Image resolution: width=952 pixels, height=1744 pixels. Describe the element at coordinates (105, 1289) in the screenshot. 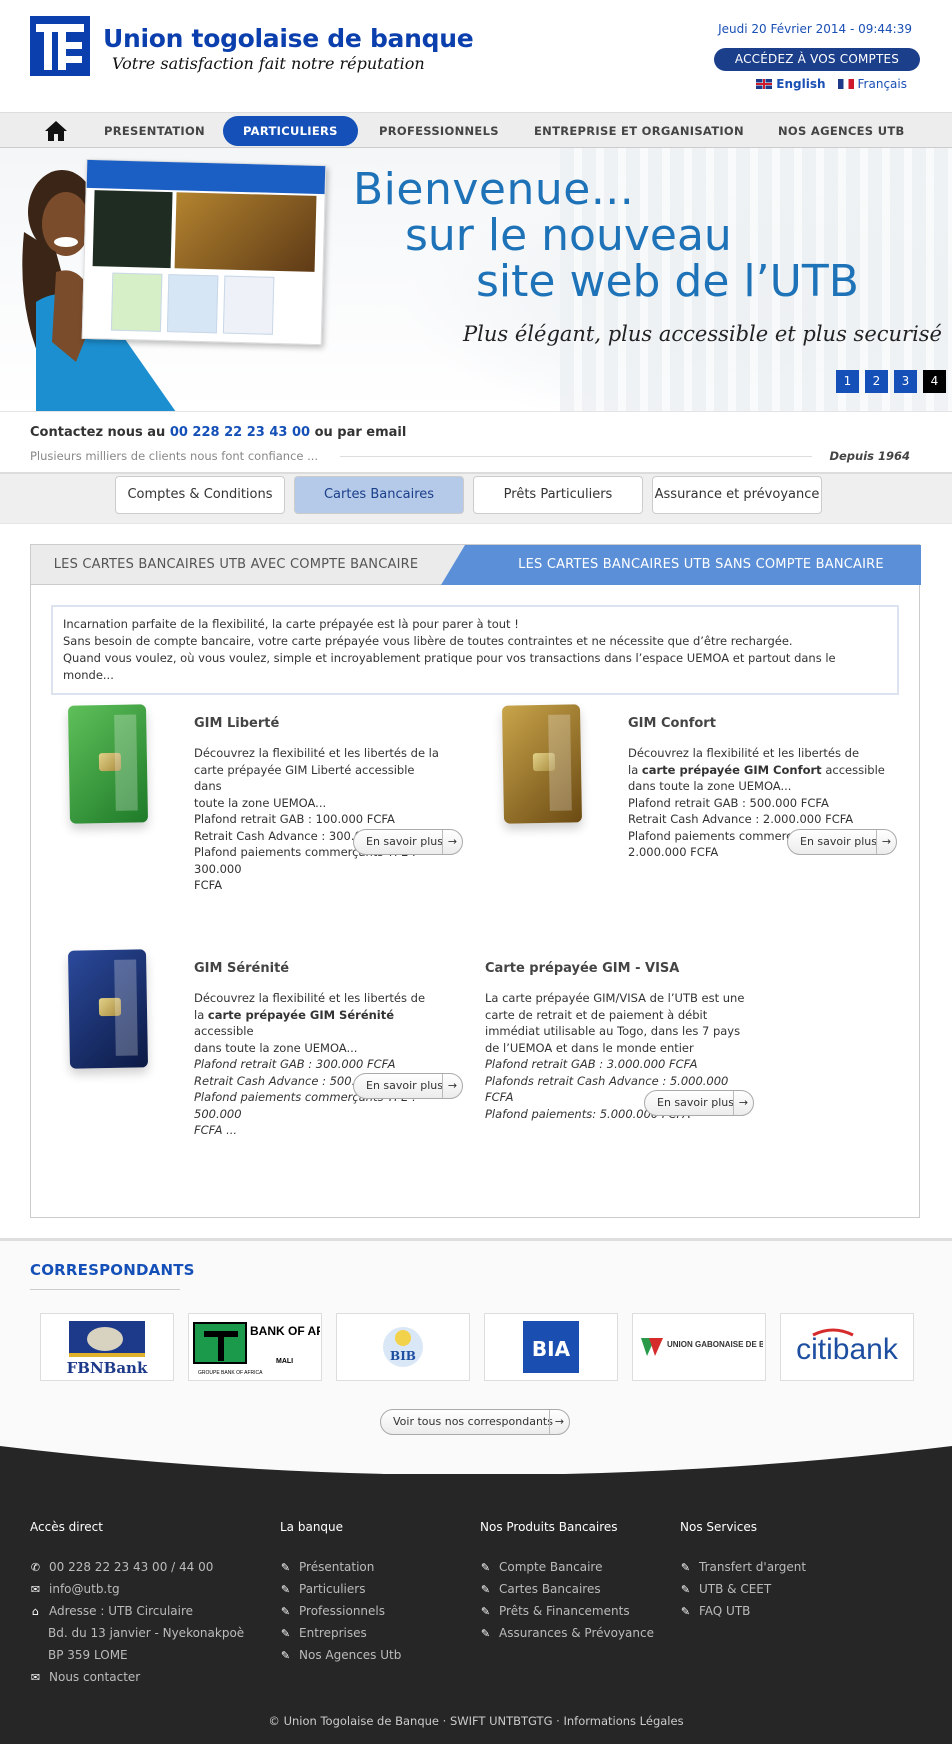

I see `divider` at that location.